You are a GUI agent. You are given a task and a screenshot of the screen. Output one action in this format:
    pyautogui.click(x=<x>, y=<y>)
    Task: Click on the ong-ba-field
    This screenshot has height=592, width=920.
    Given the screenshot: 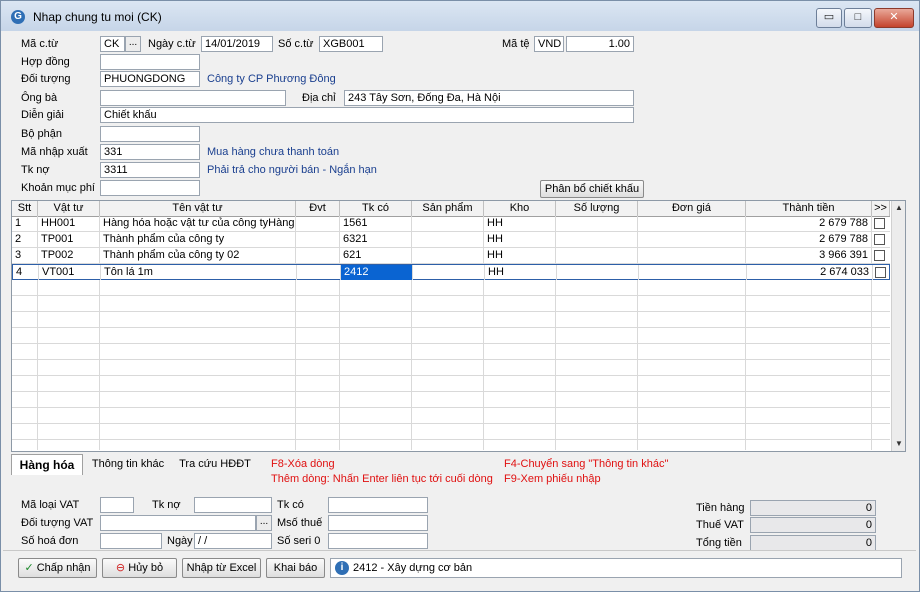 What is the action you would take?
    pyautogui.click(x=193, y=98)
    